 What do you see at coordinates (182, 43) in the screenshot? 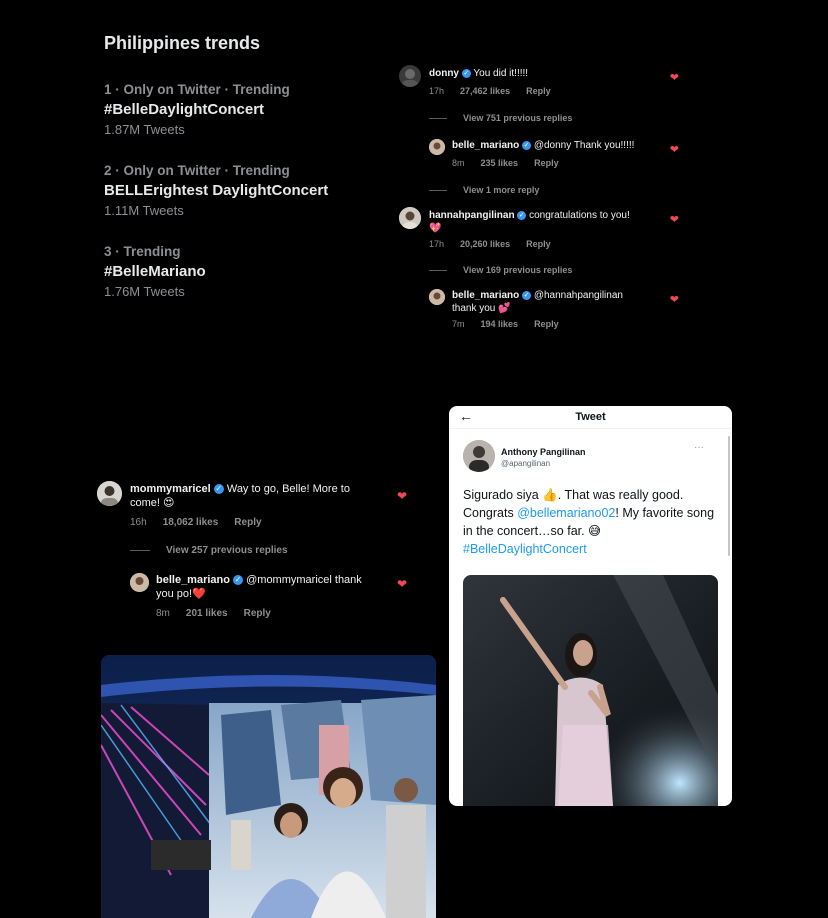
I see `trends-title: Philippines trends` at bounding box center [182, 43].